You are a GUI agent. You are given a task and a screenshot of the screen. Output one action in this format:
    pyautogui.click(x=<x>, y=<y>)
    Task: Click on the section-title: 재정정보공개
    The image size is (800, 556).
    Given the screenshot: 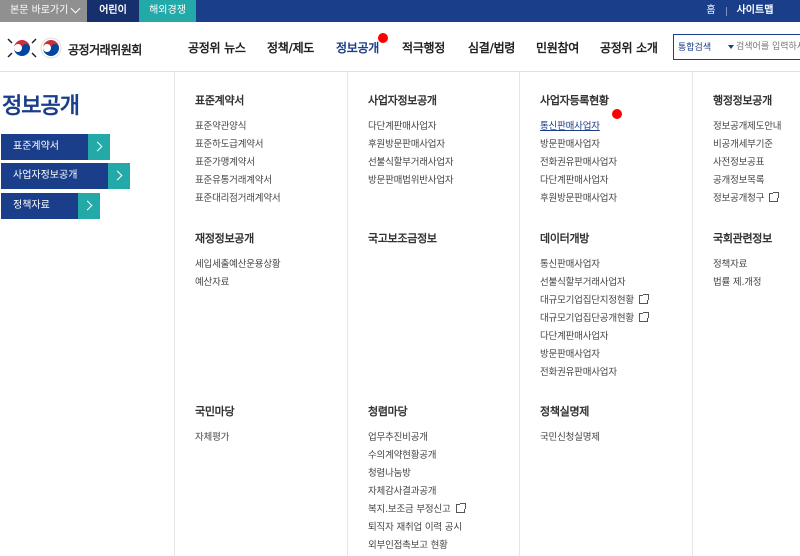 What is the action you would take?
    pyautogui.click(x=237, y=239)
    